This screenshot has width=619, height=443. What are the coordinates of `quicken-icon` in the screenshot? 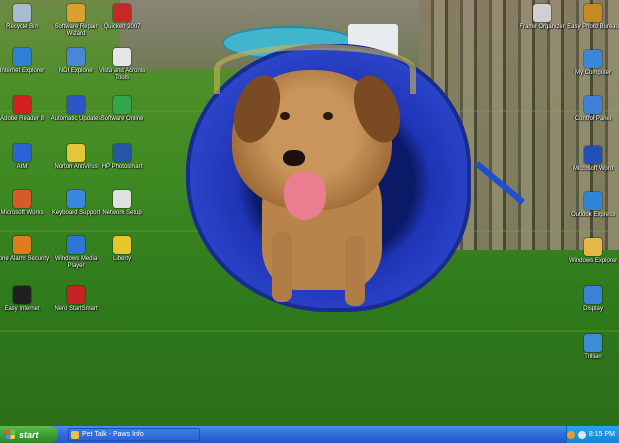 It's located at (122, 13).